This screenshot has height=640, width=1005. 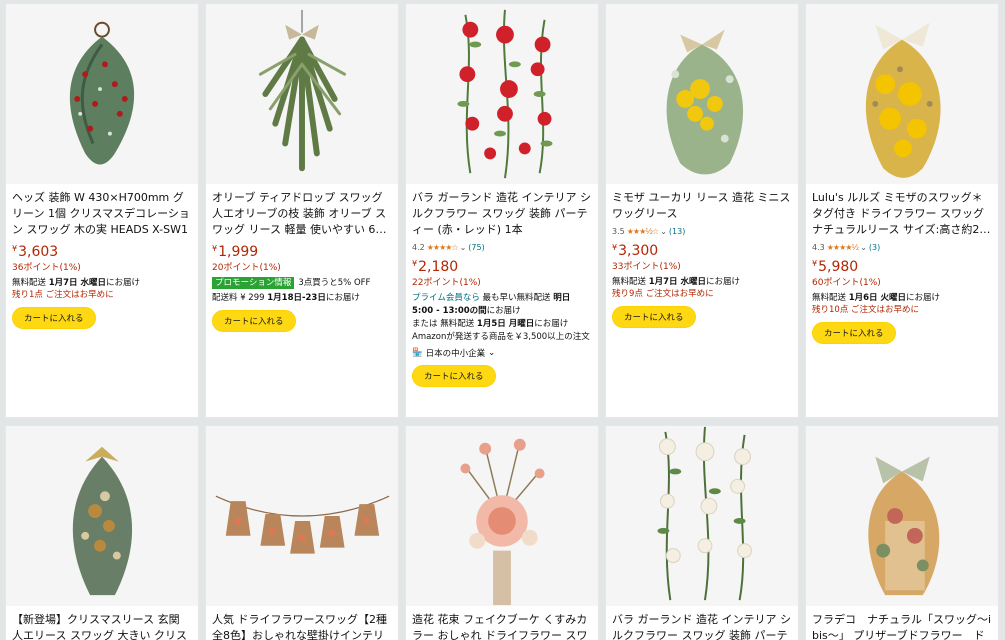 What do you see at coordinates (876, 298) in the screenshot?
I see `delivery-info: 無料配送 1月6日 火曜日にお届け` at bounding box center [876, 298].